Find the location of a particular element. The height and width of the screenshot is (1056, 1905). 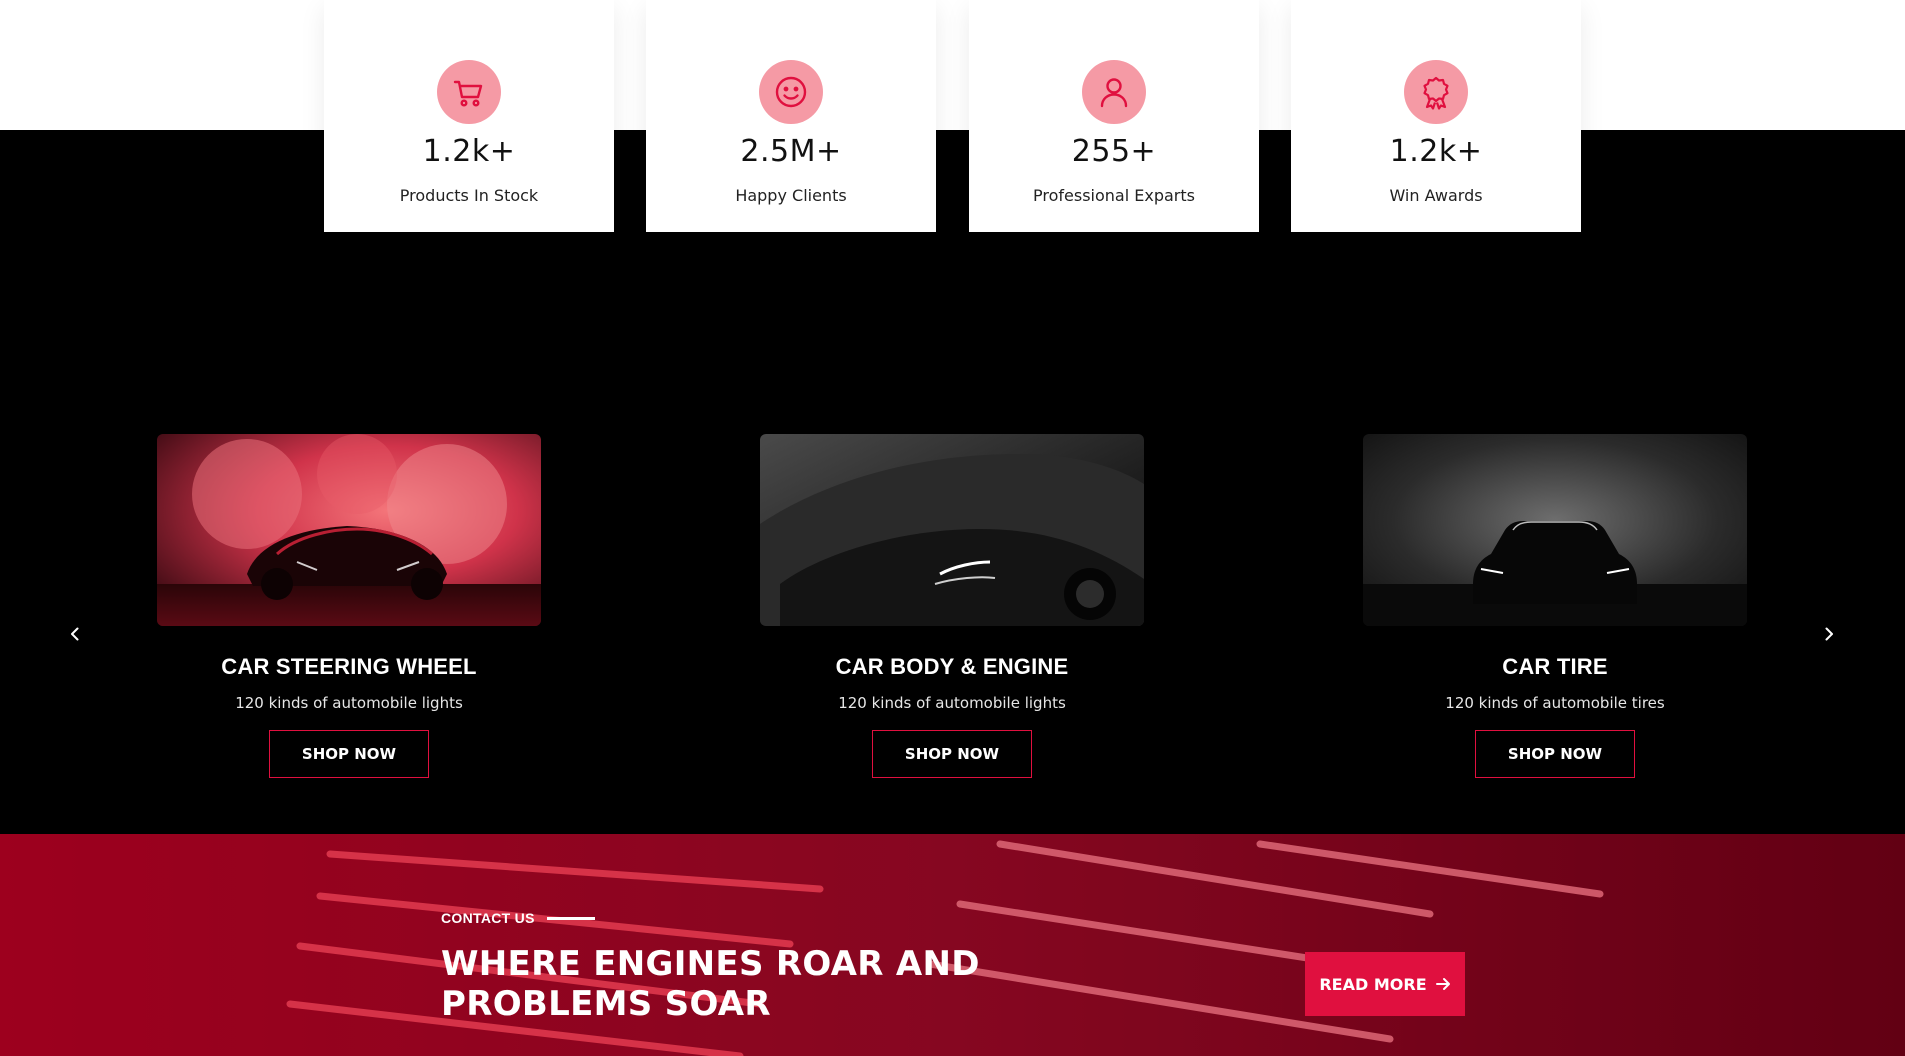

chevron-right-icon is located at coordinates (1829, 634).